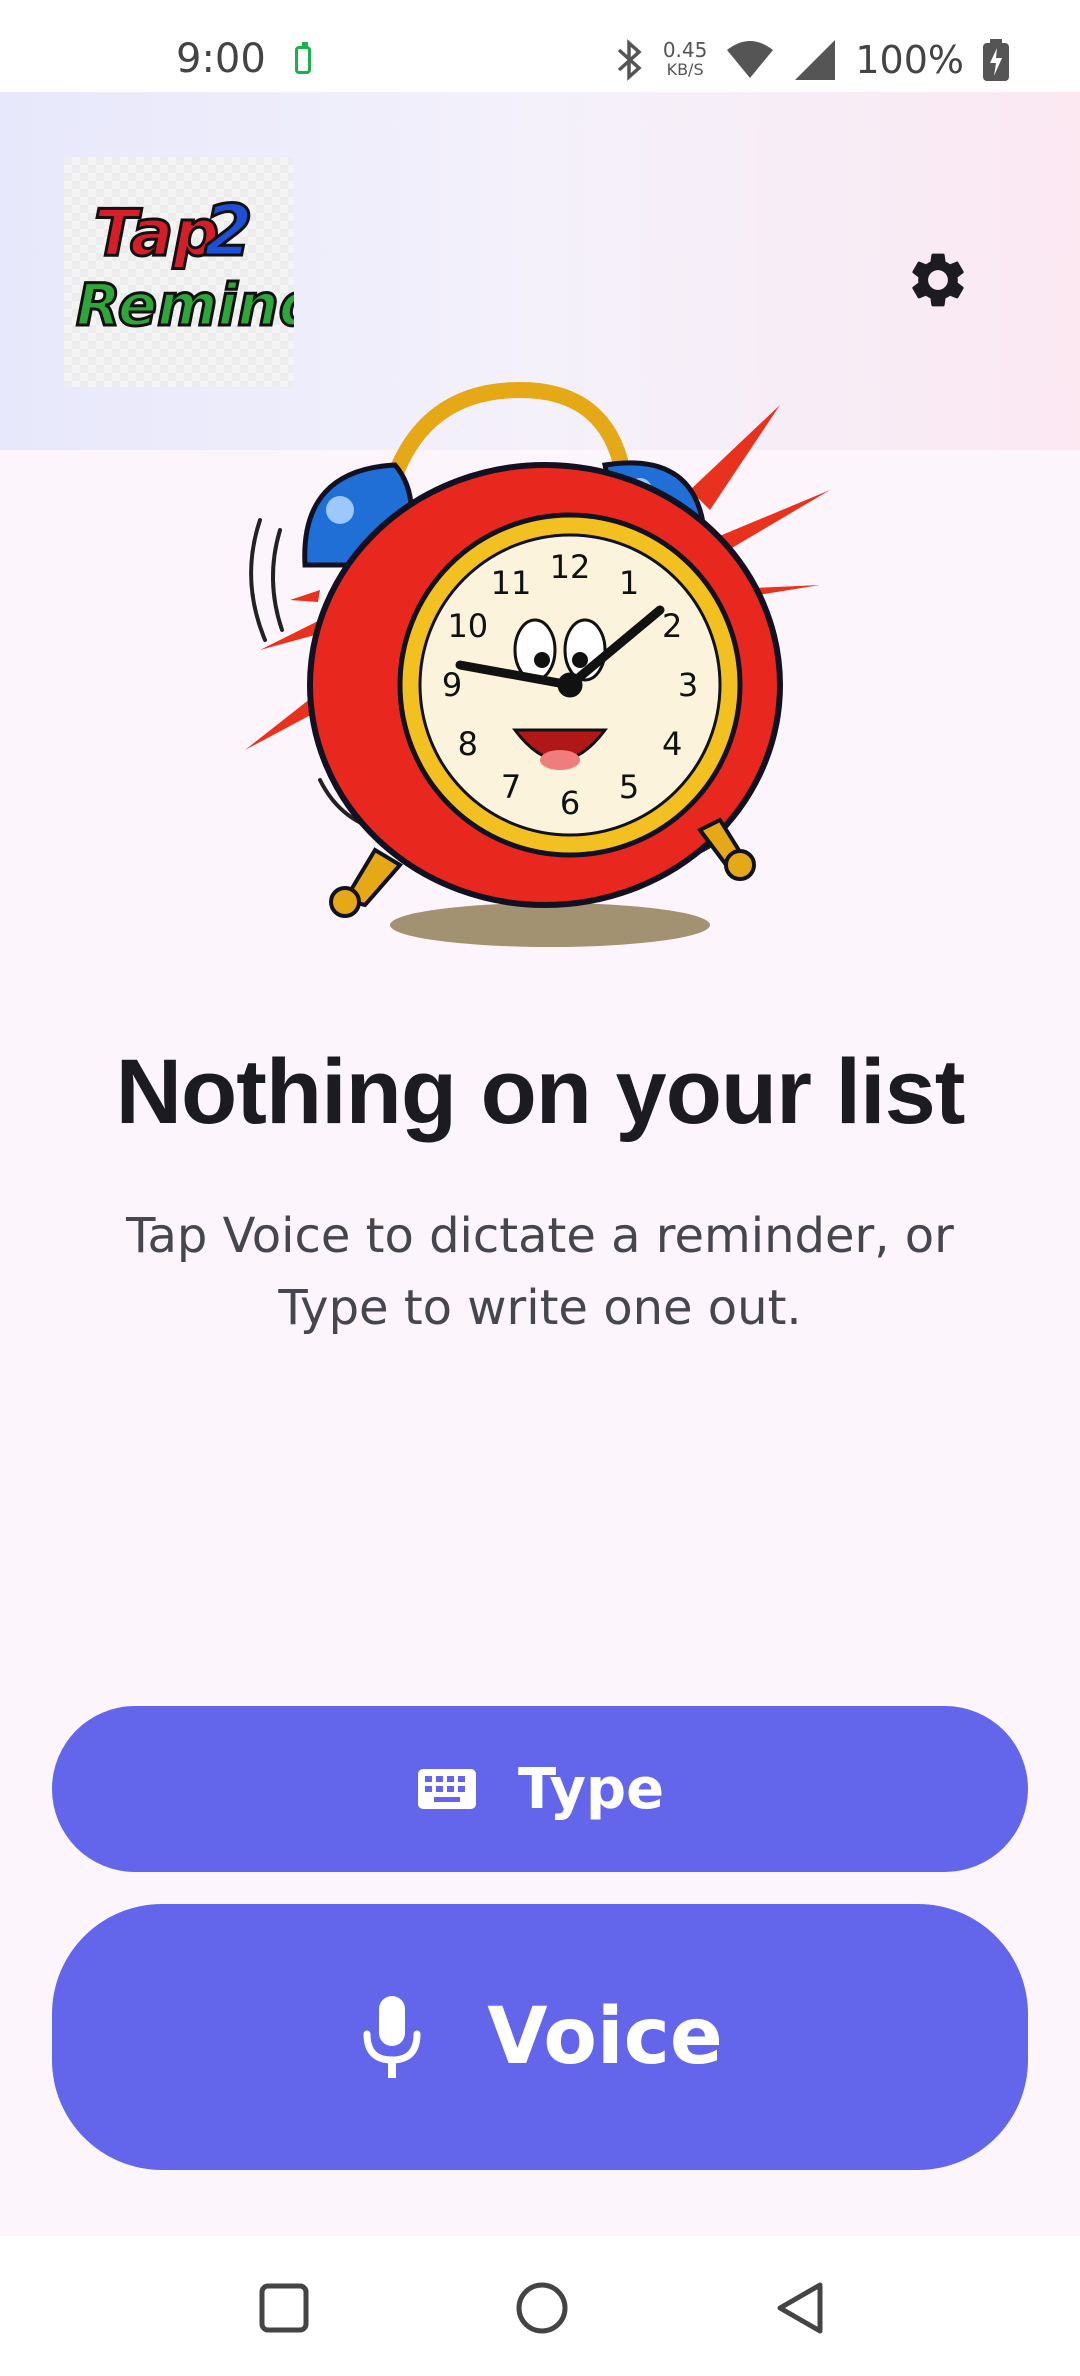  I want to click on clock-number: 3, so click(688, 685).